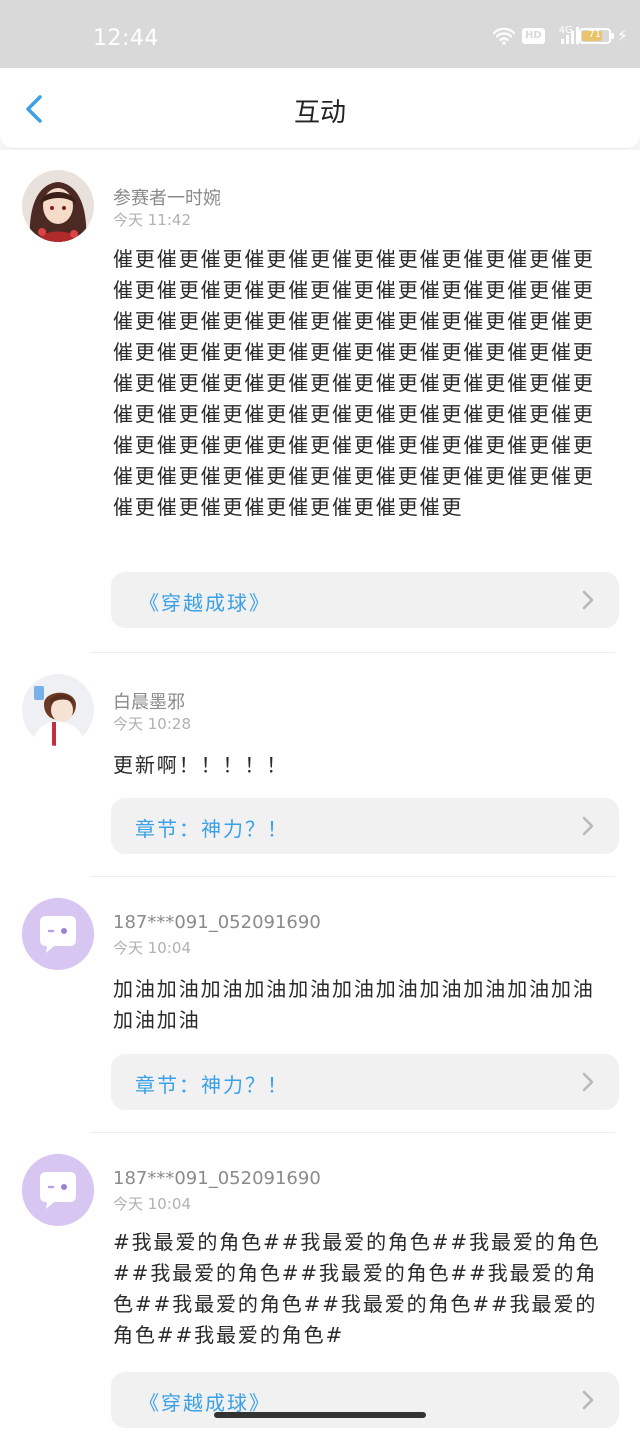 The image size is (640, 1432). What do you see at coordinates (533, 36) in the screenshot?
I see `hd-icon: HD` at bounding box center [533, 36].